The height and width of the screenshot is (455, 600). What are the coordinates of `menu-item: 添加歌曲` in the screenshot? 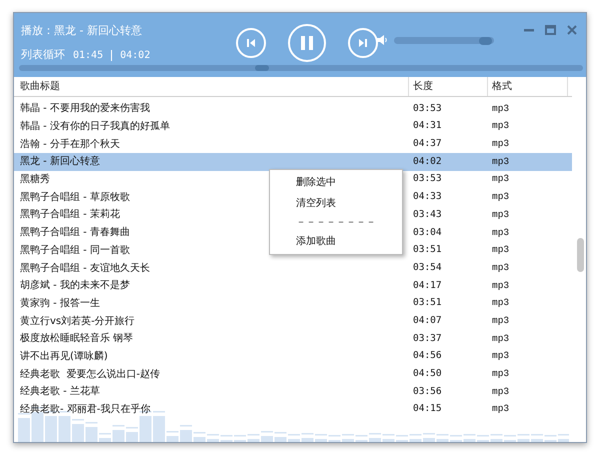 It's located at (336, 241).